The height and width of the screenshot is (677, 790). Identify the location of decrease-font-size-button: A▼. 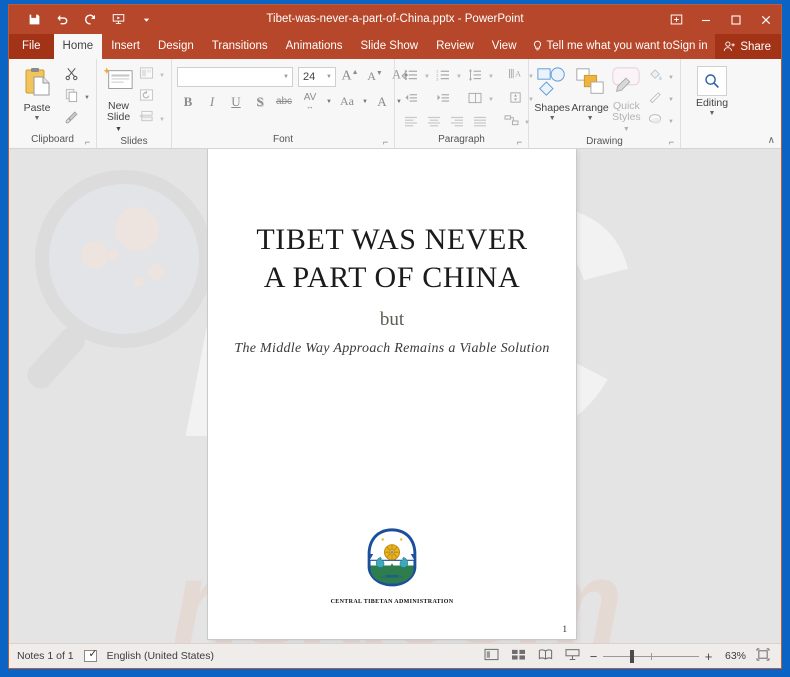
(375, 76).